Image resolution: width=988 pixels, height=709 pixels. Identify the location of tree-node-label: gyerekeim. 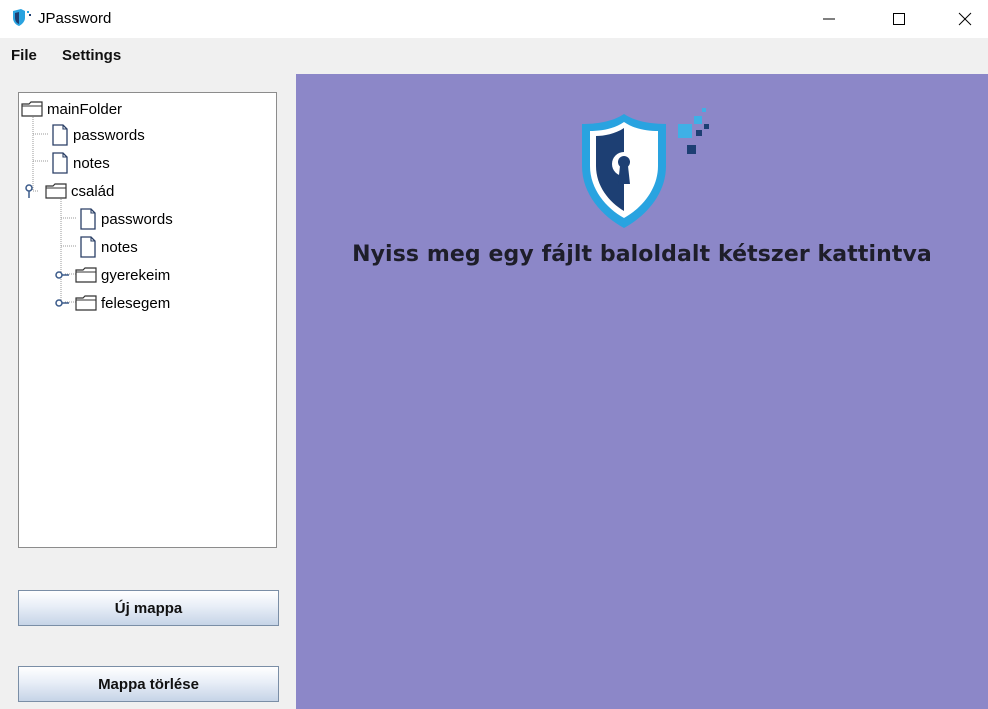
(136, 275).